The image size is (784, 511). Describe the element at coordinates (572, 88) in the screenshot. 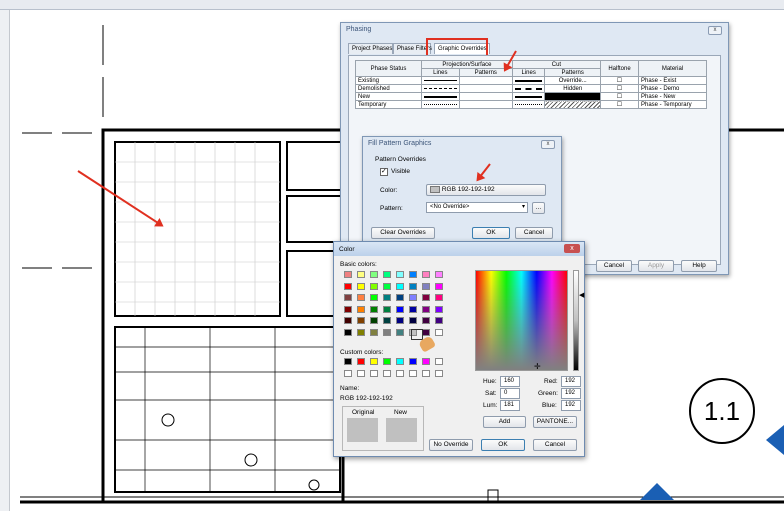

I see `cut-patterns-cell: Hidden` at that location.